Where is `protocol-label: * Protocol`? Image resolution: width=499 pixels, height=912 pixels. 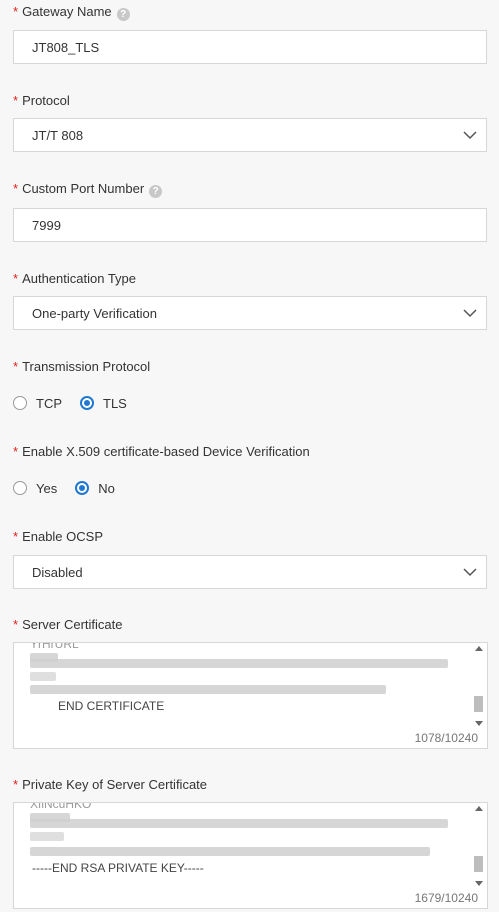 protocol-label: * Protocol is located at coordinates (41, 101).